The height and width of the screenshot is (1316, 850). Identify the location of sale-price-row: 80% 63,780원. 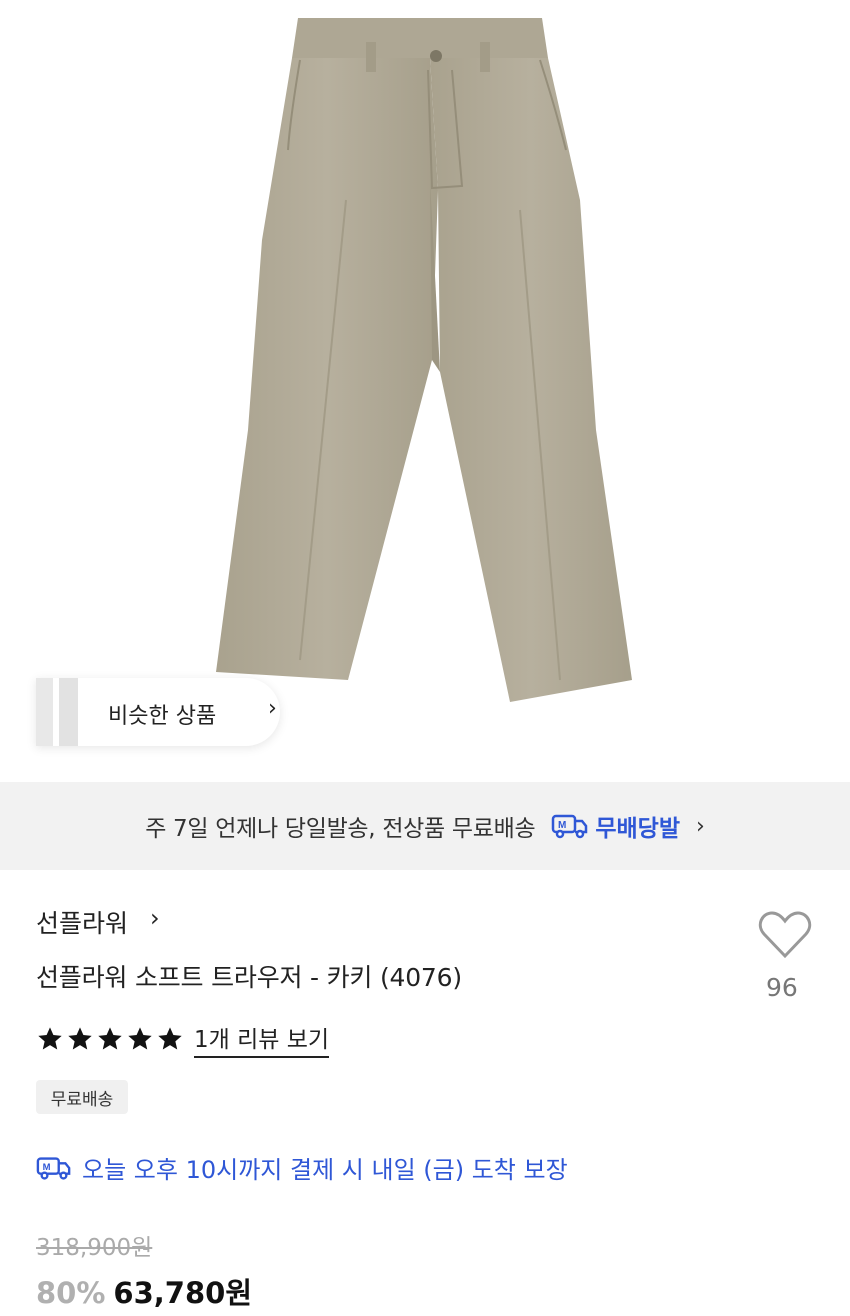
(144, 1291).